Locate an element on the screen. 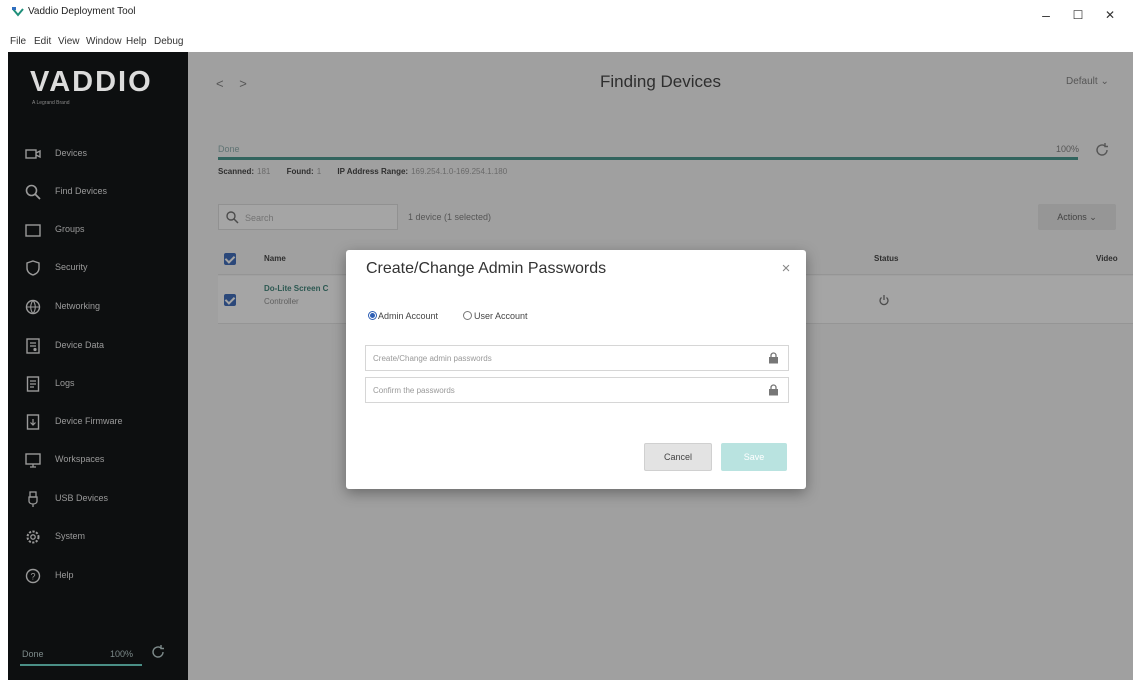  usb-icon is located at coordinates (33, 499).